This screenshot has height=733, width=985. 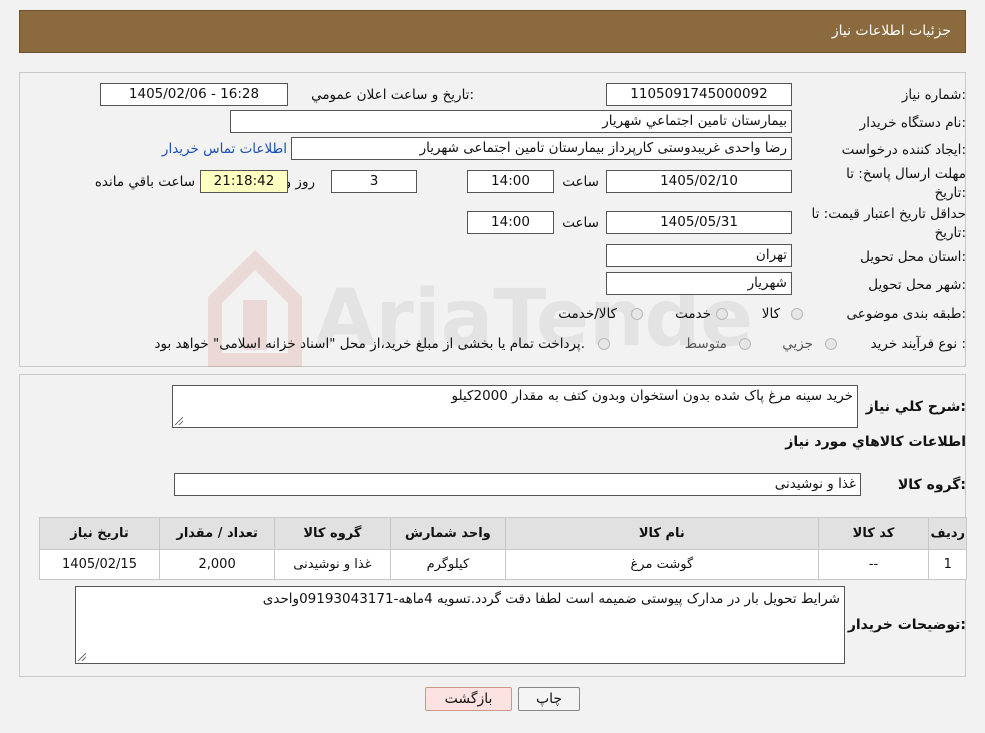 What do you see at coordinates (604, 344) in the screenshot?
I see `process-note-checkbox` at bounding box center [604, 344].